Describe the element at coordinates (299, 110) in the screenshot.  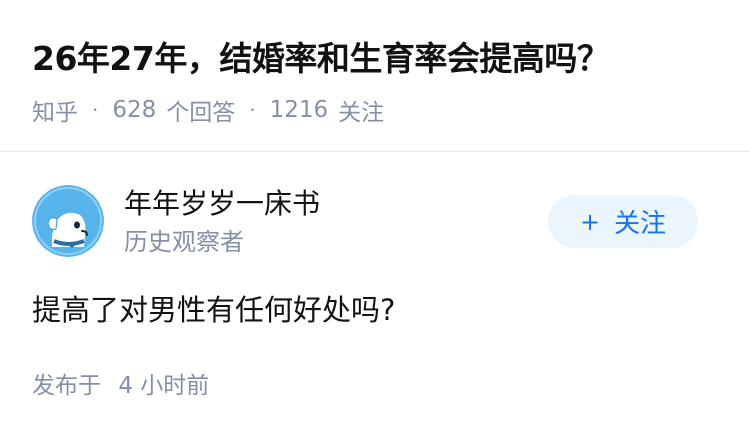
I see `follower-count: 1216` at that location.